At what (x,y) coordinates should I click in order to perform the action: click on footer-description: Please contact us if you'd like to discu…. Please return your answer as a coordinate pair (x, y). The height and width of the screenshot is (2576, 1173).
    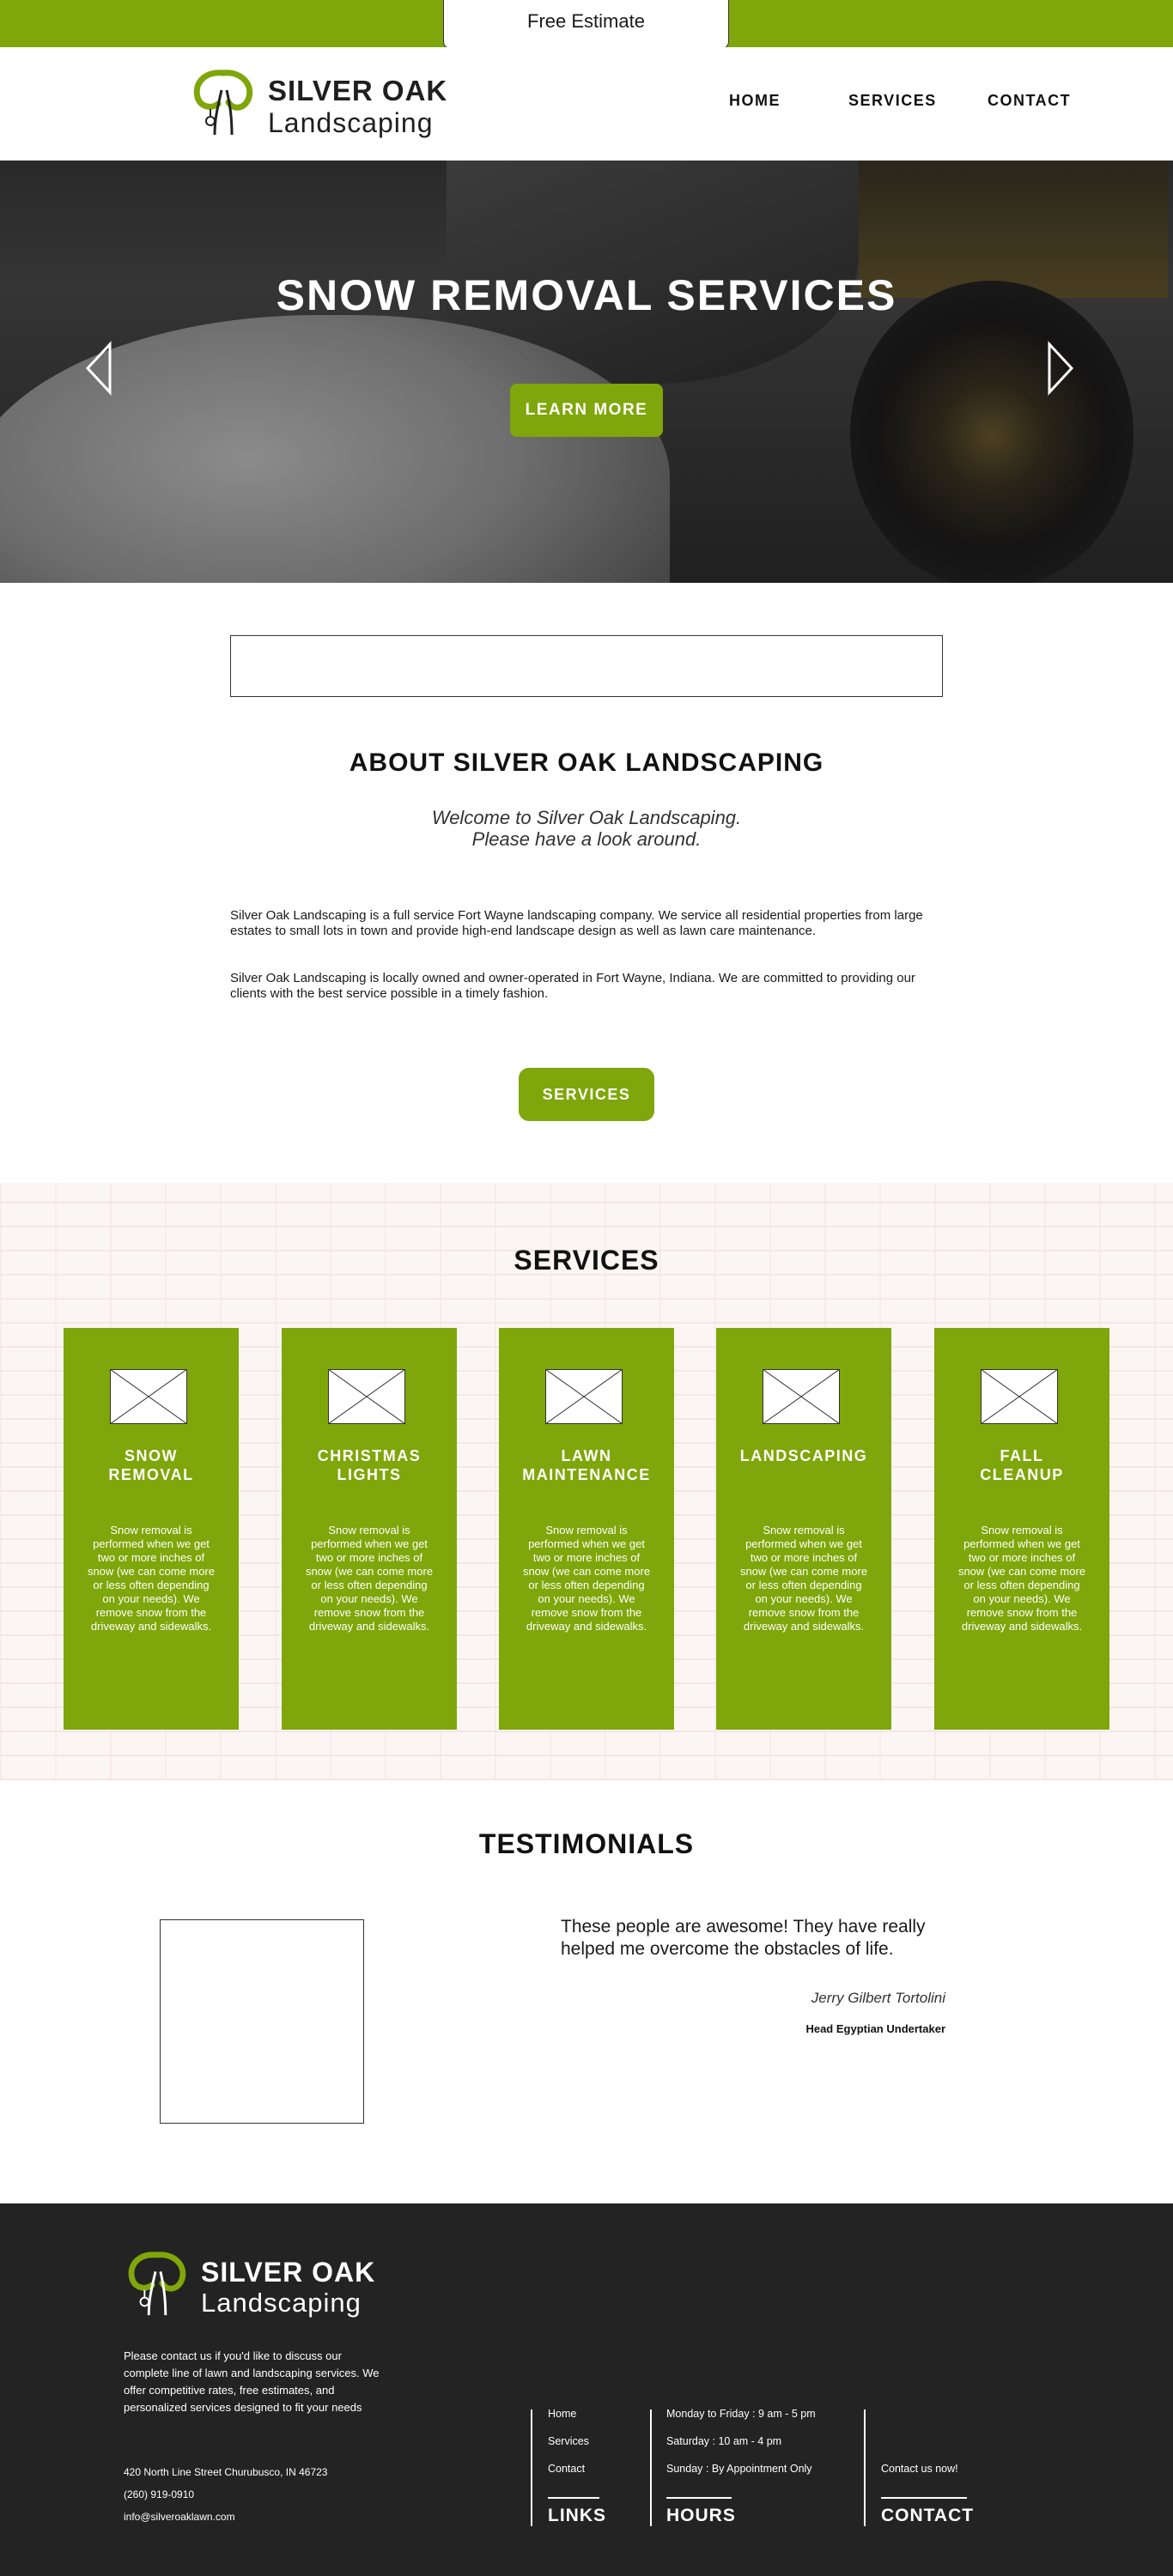
    Looking at the image, I should click on (252, 2381).